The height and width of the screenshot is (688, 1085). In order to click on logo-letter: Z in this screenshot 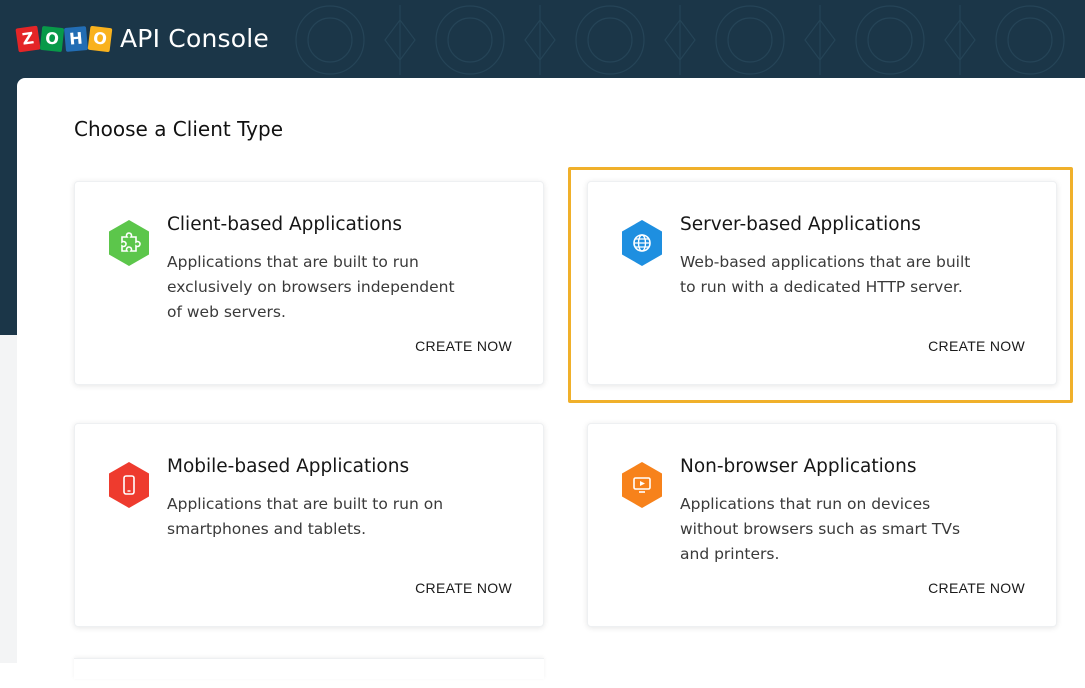, I will do `click(28, 38)`.